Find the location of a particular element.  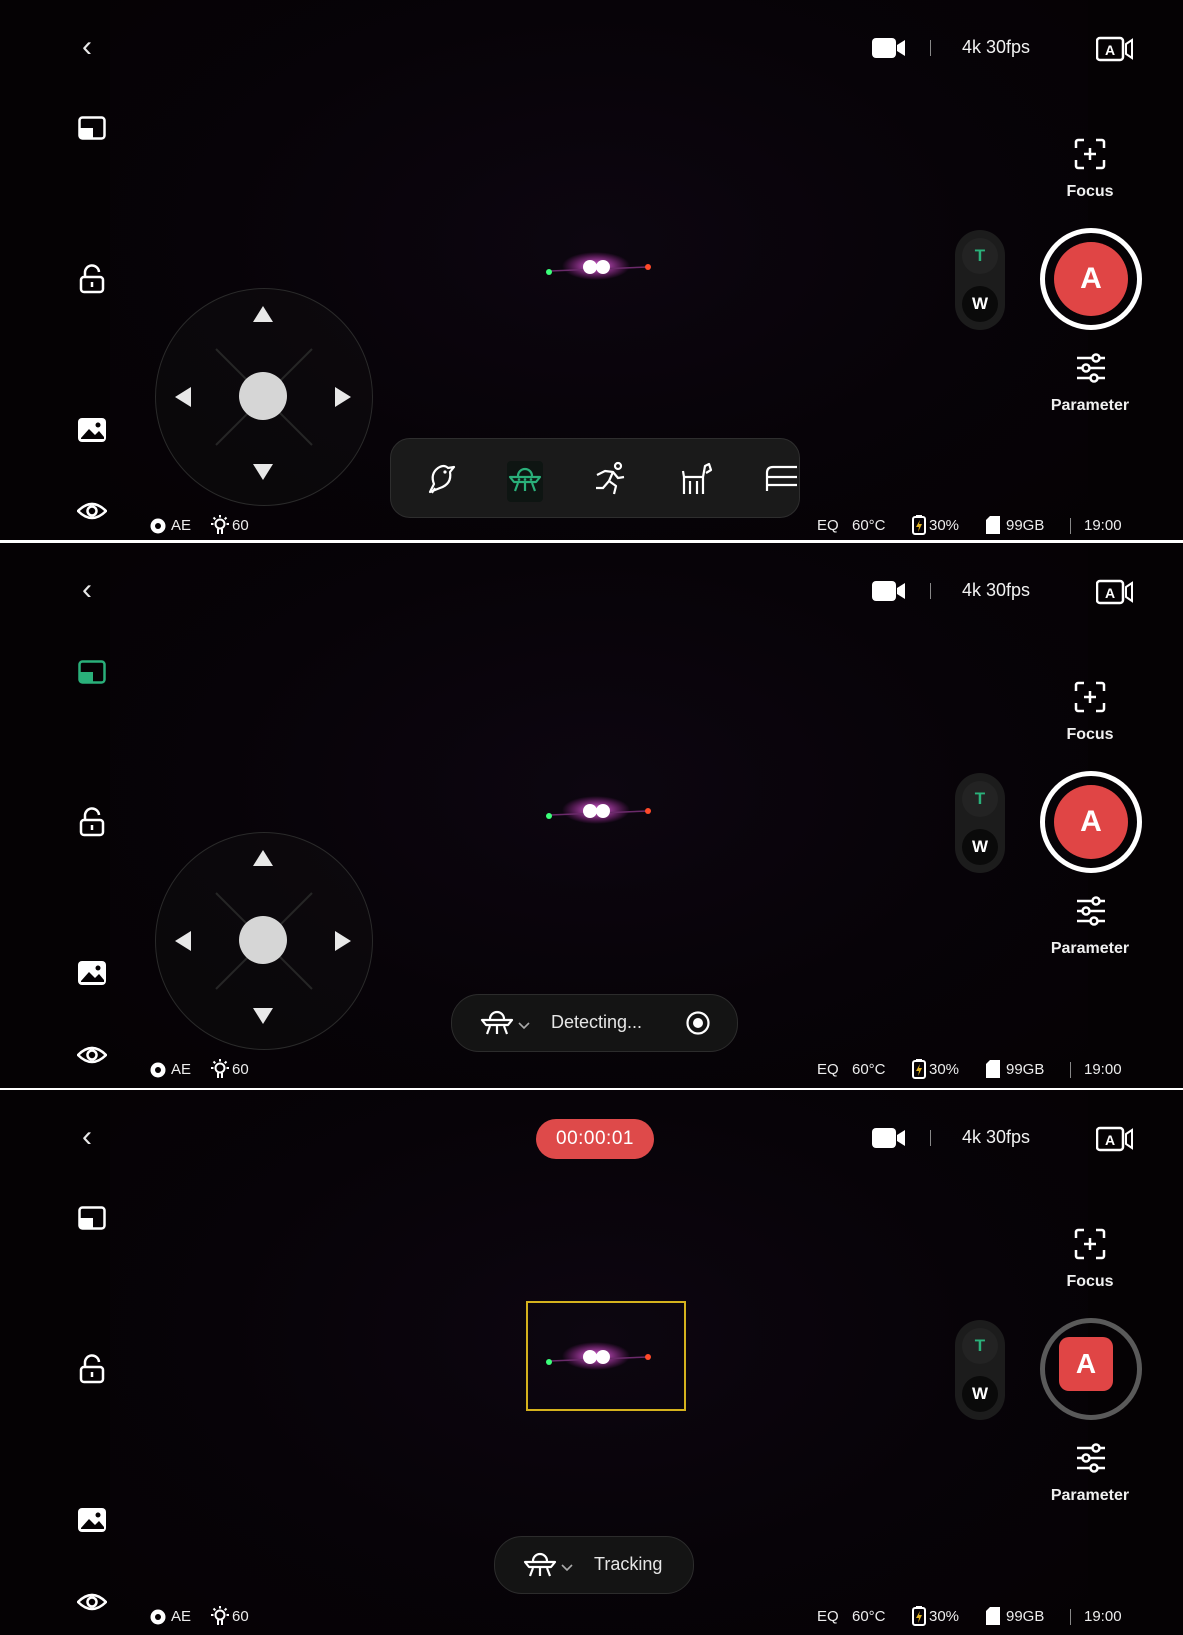

eq-label: EQ is located at coordinates (828, 1616).